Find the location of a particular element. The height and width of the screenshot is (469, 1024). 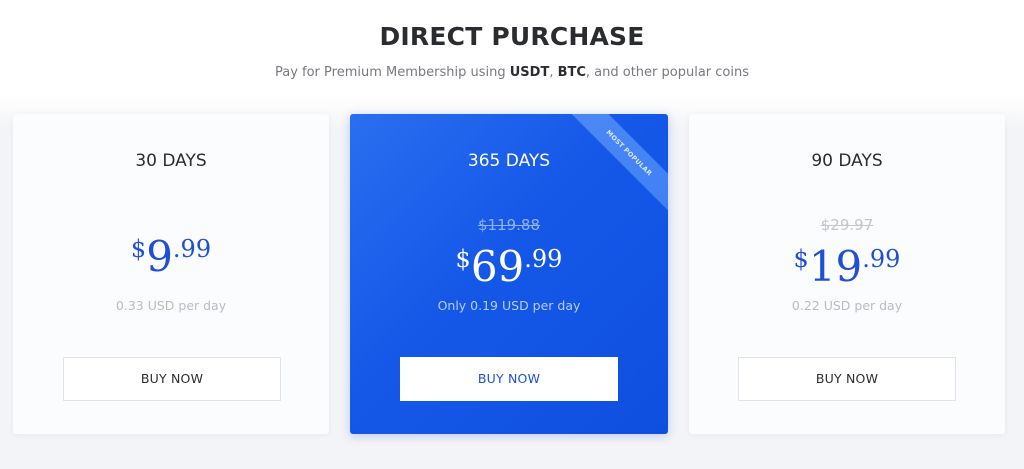

per-day-price: 0.33 USD per day is located at coordinates (171, 305).